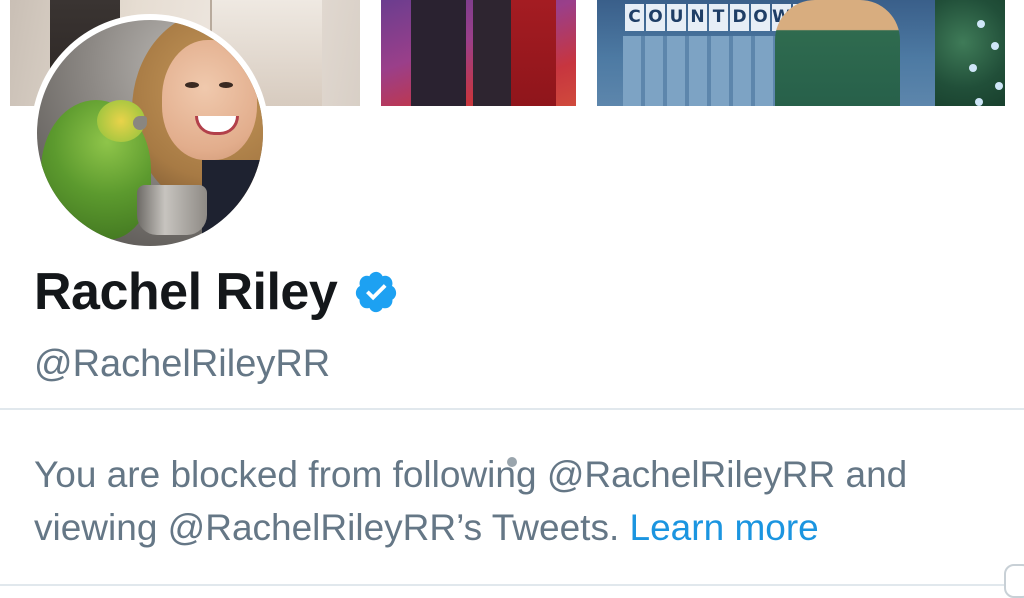 The height and width of the screenshot is (598, 1024). Describe the element at coordinates (172, 210) in the screenshot. I see `avatar-pot` at that location.